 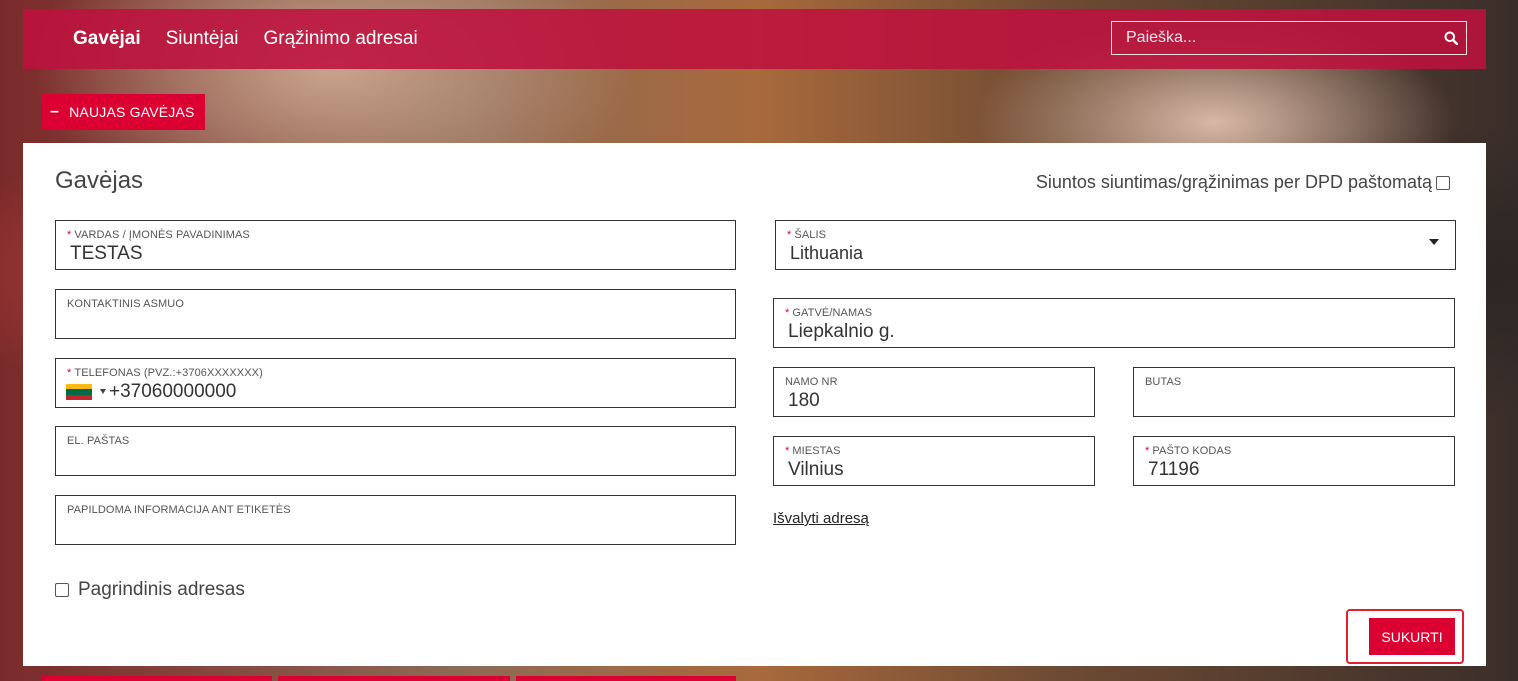 I want to click on submit-button-highlight: SUKURTI, so click(x=1405, y=636).